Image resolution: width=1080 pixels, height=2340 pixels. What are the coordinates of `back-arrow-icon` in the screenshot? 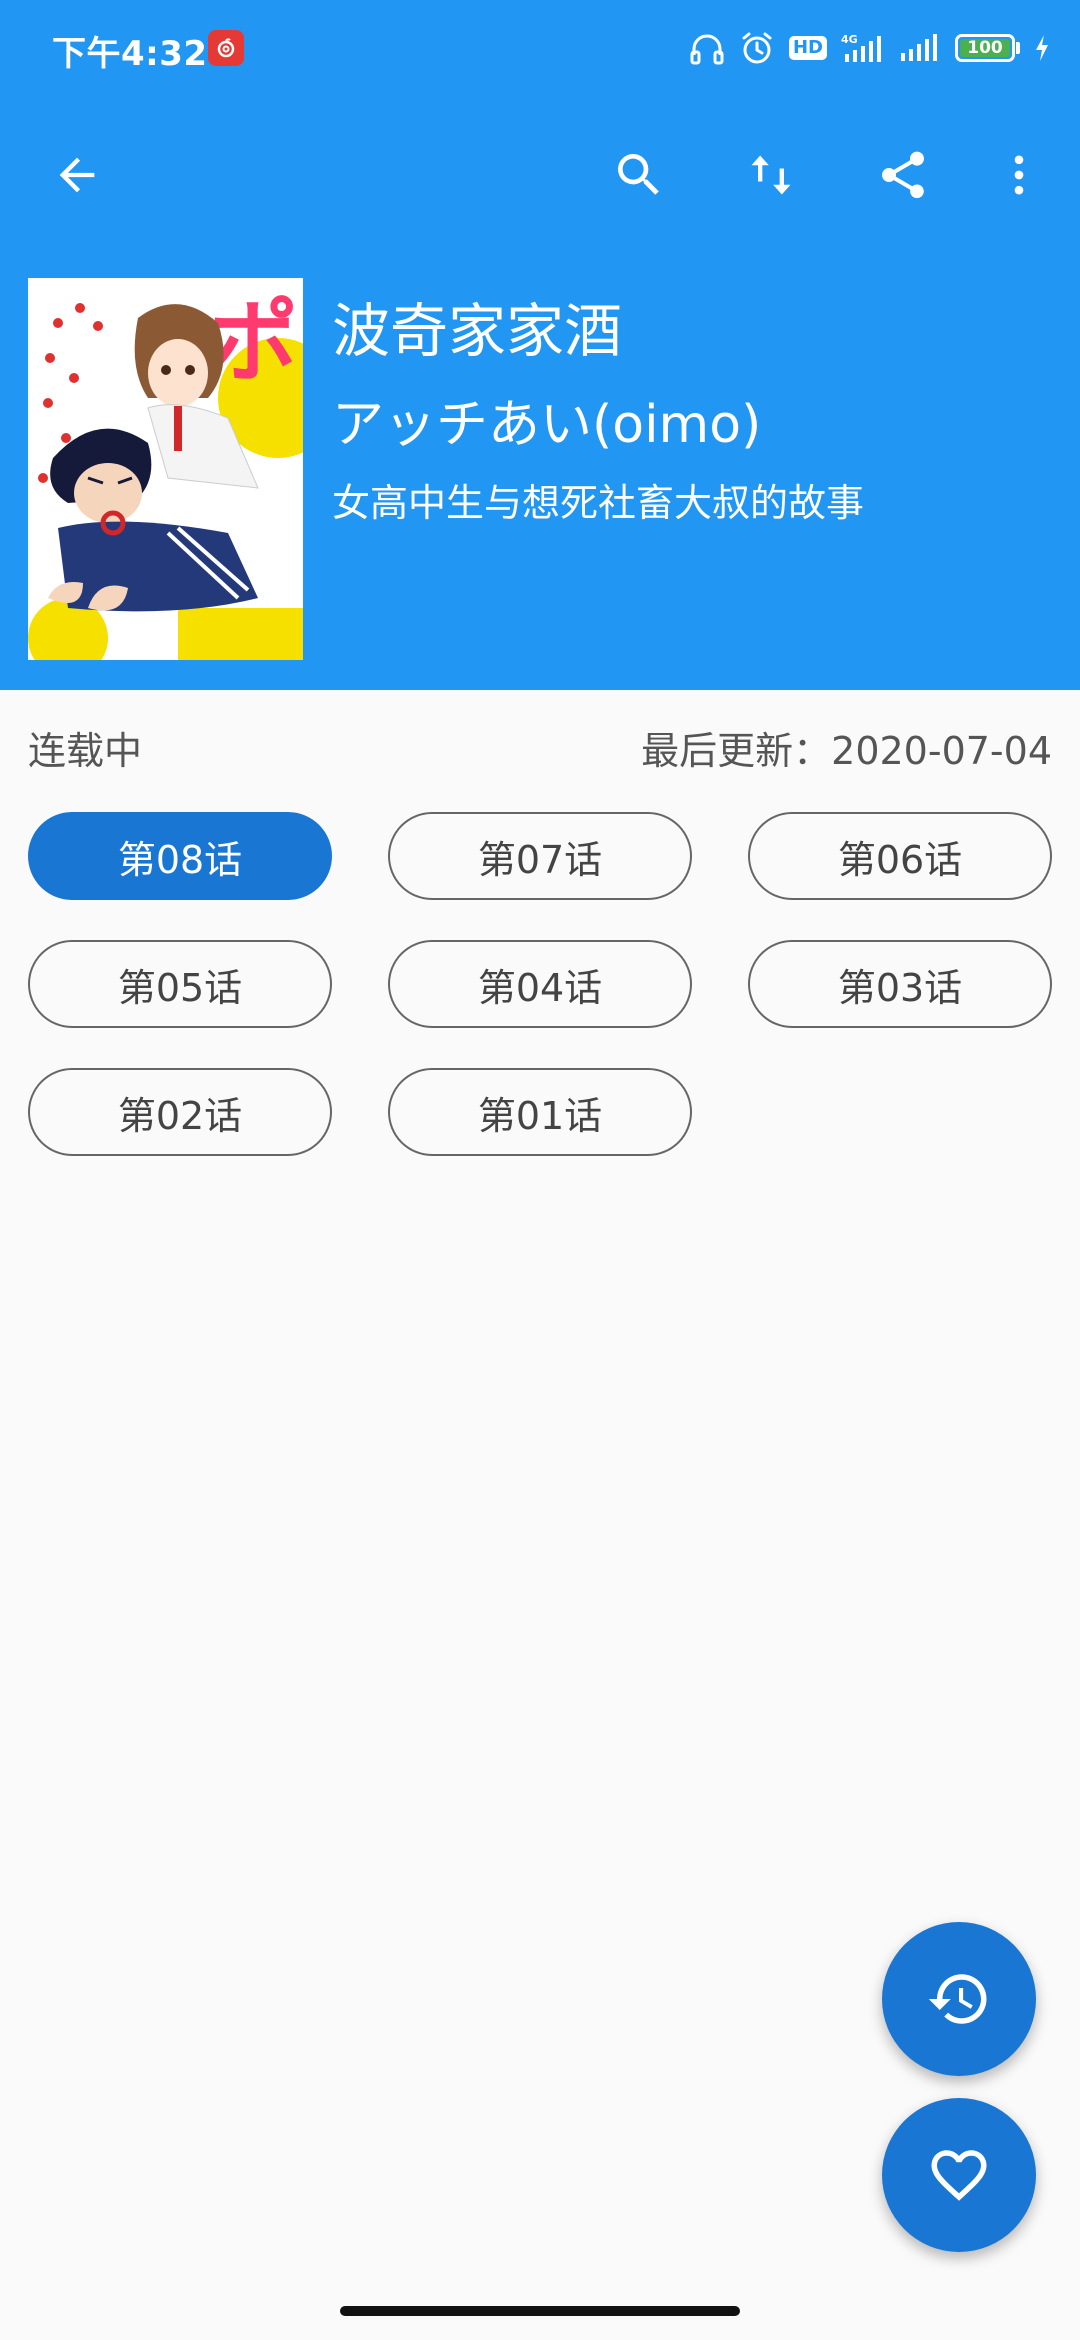 It's located at (77, 175).